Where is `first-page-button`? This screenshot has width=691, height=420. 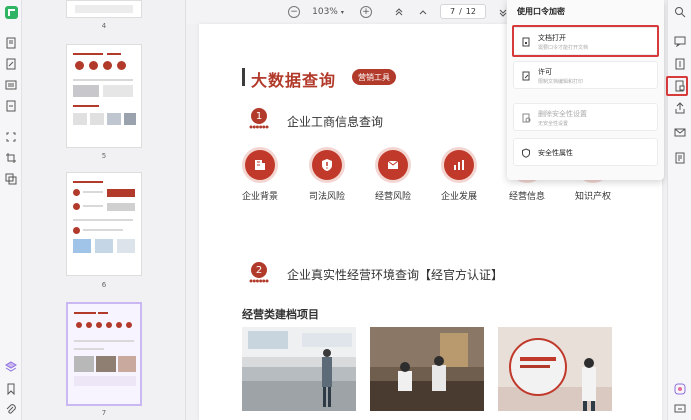 first-page-button is located at coordinates (399, 12).